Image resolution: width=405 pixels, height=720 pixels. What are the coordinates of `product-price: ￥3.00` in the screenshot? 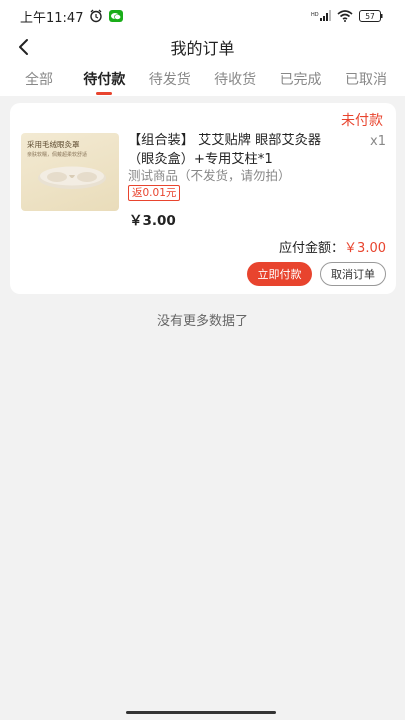 It's located at (152, 221).